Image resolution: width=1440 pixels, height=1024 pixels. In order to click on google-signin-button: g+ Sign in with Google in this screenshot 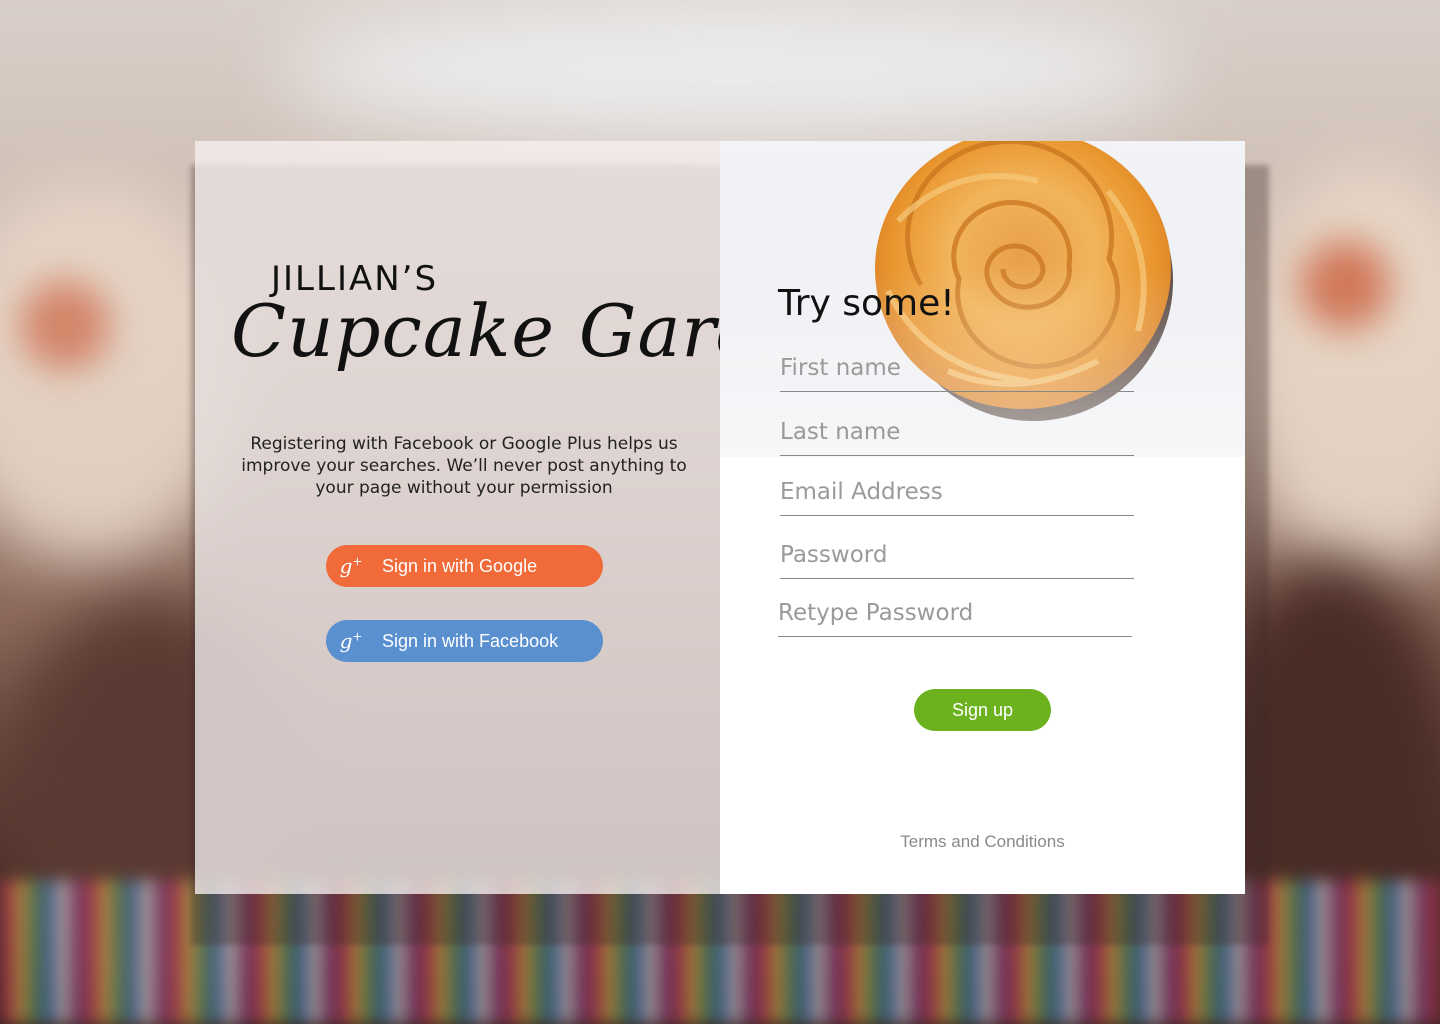, I will do `click(464, 566)`.